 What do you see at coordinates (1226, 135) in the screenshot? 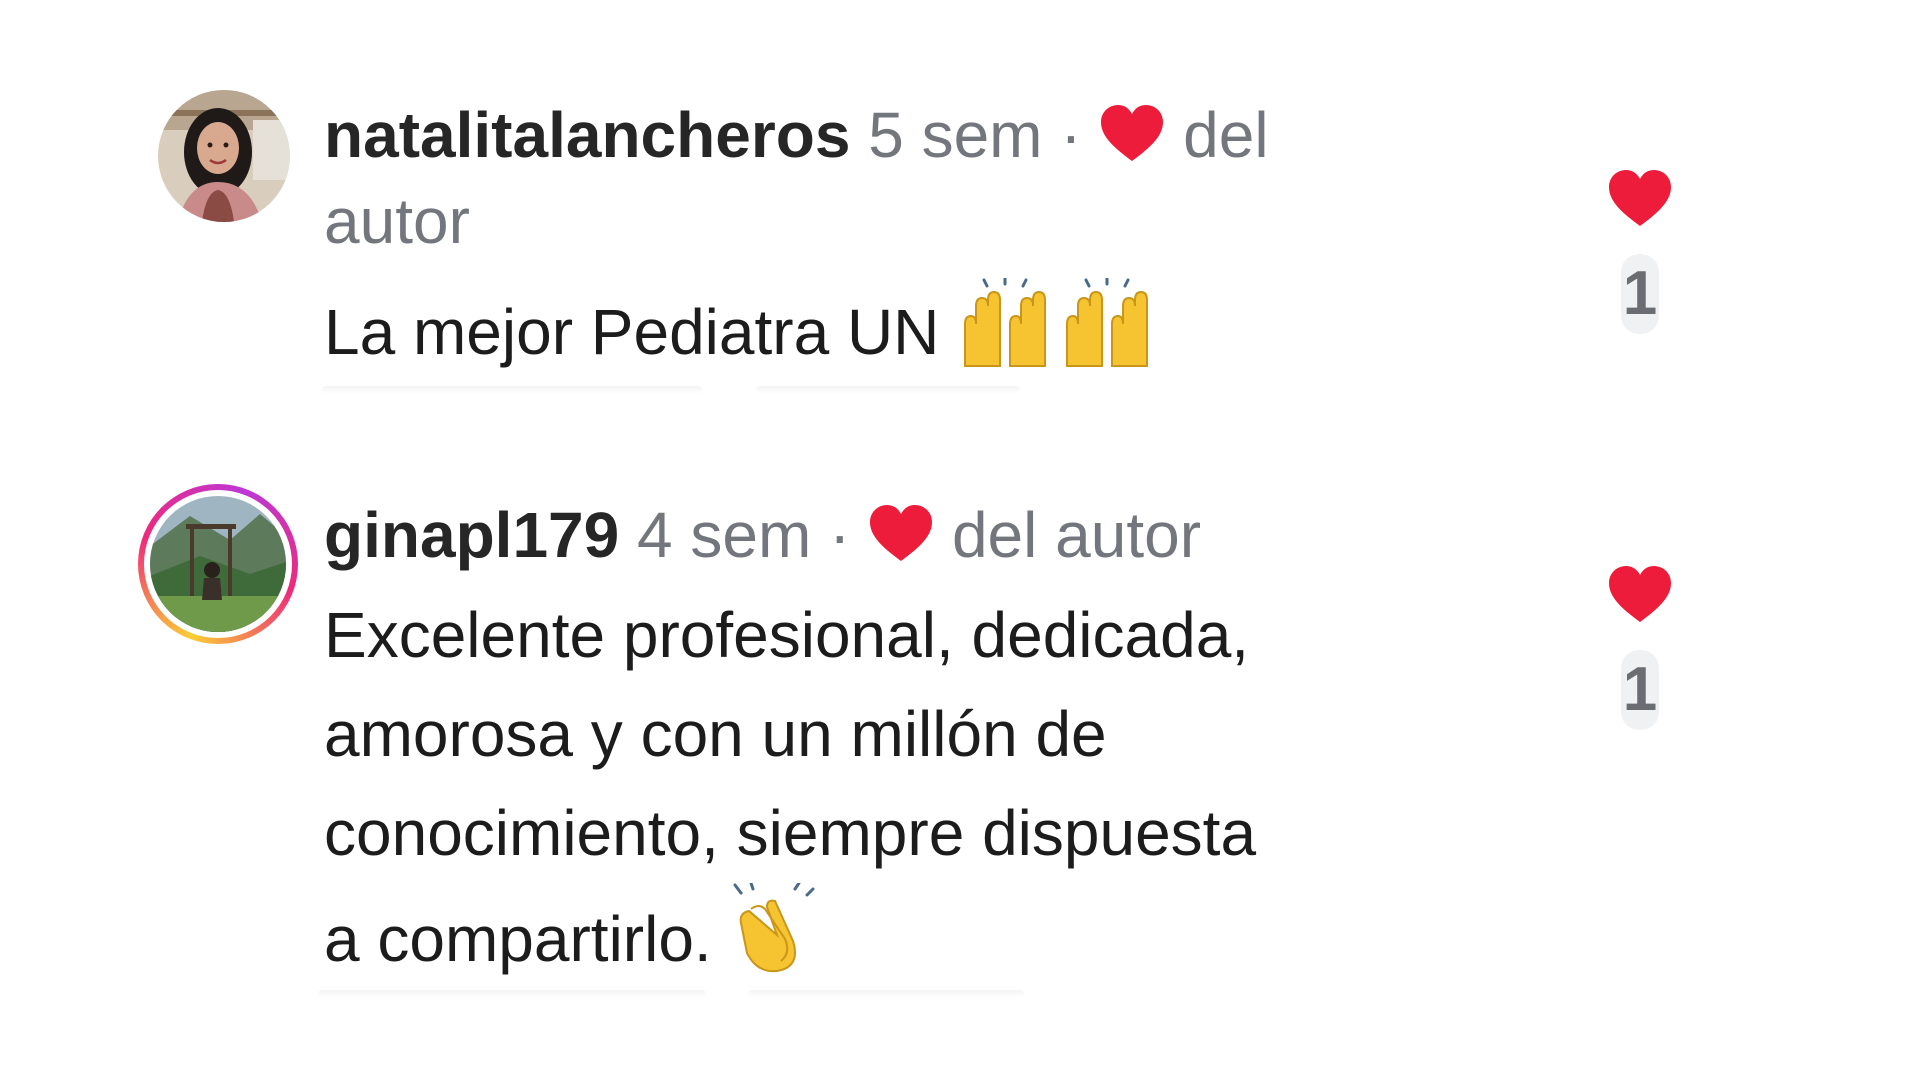
I see `author-like-label: del` at bounding box center [1226, 135].